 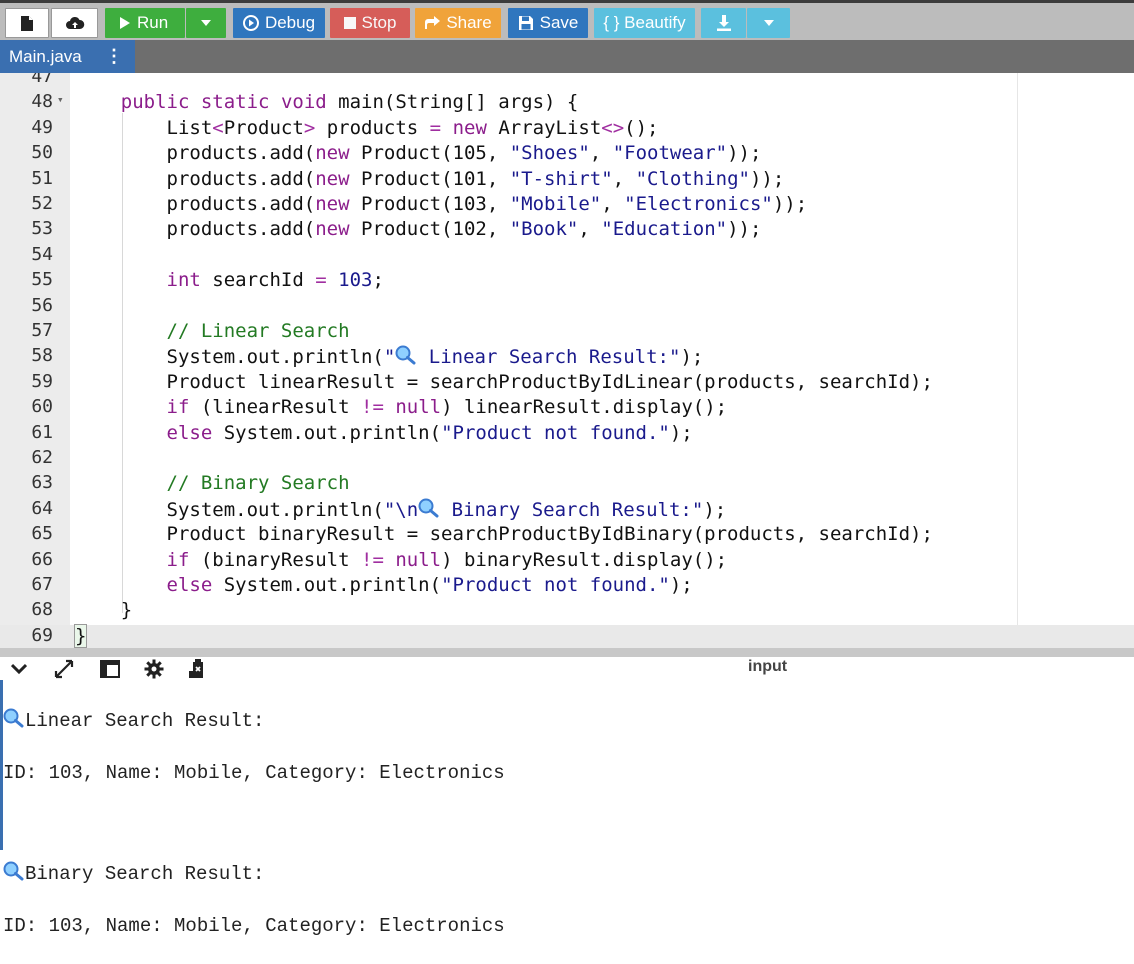 I want to click on settings-button, so click(x=154, y=668).